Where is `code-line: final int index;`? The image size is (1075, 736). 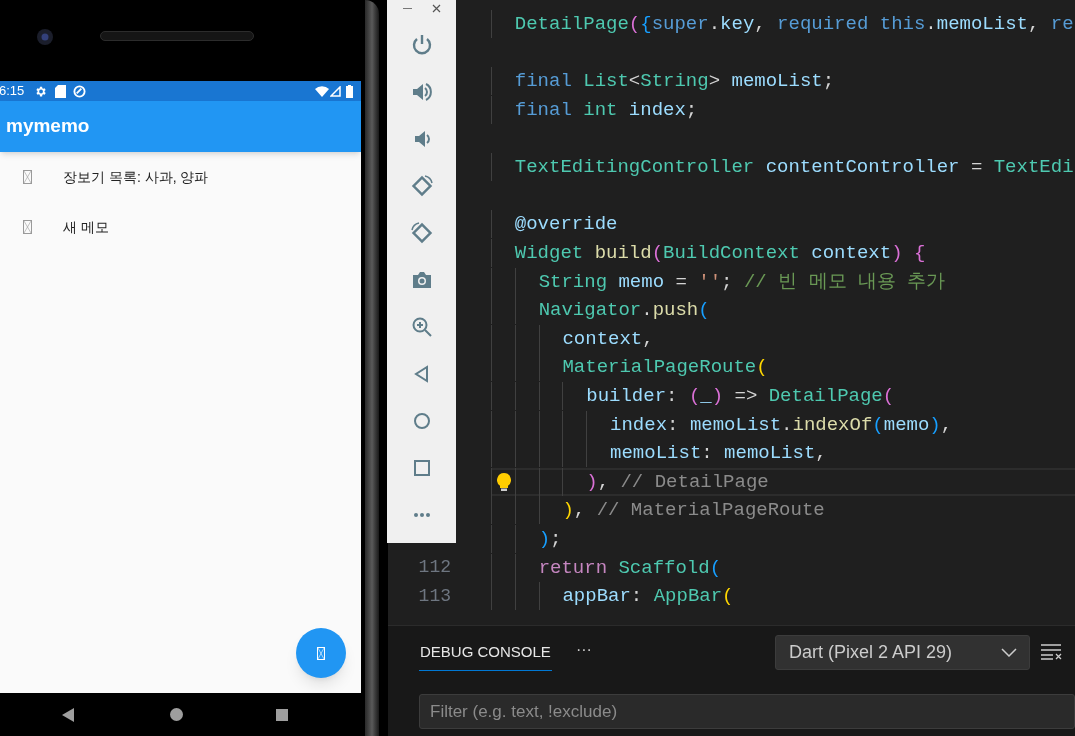
code-line: final int index; is located at coordinates (594, 110).